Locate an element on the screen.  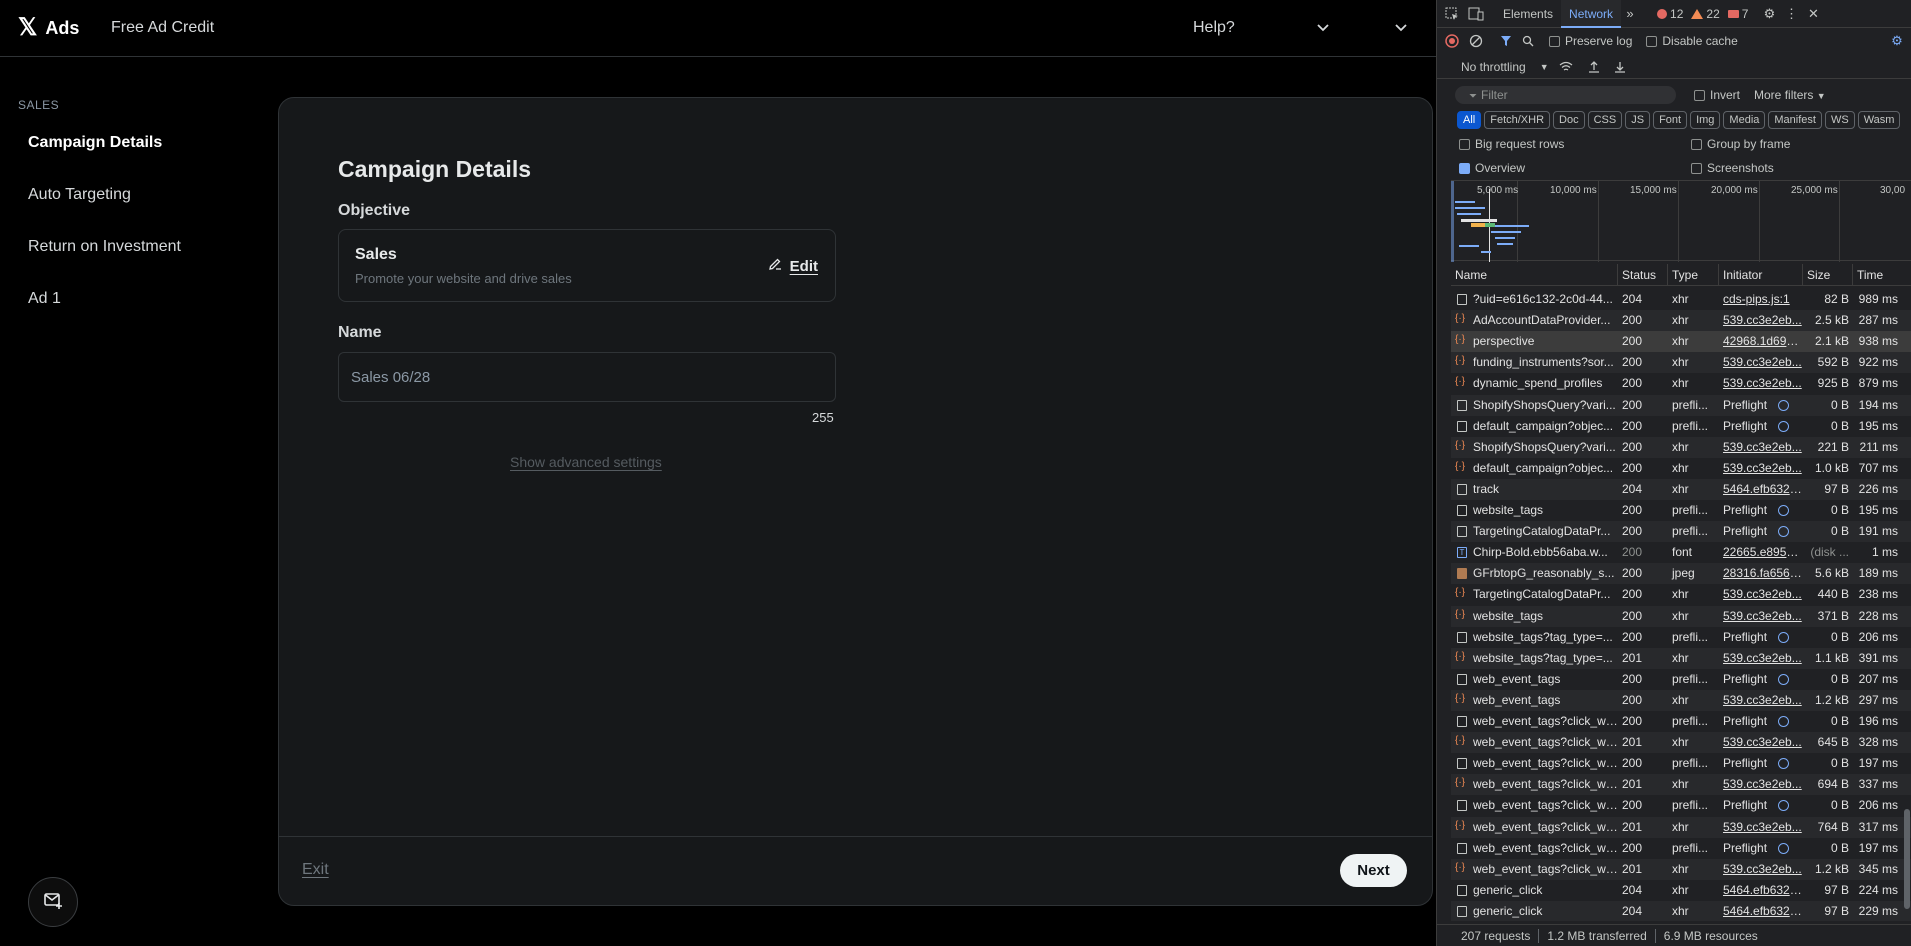
column-initiator: Initiator is located at coordinates (1761, 275).